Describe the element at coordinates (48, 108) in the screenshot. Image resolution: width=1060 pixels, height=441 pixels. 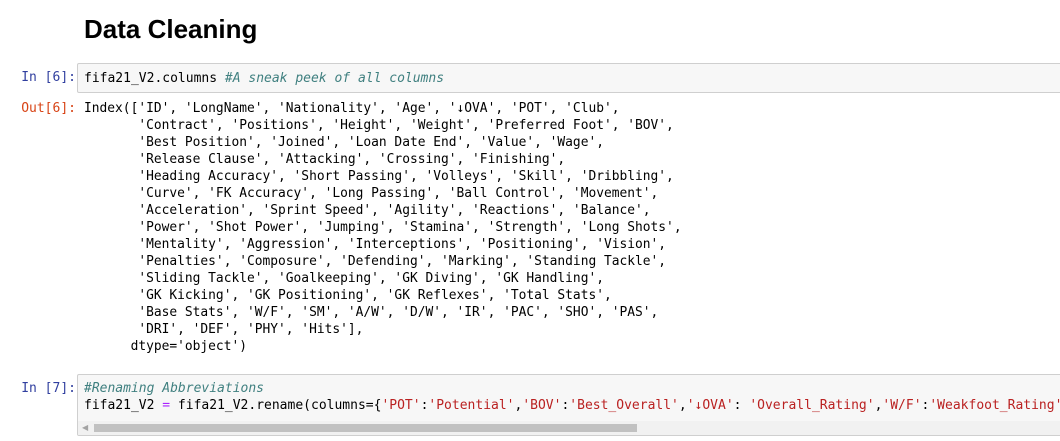
I see `output-prompt-6: Out[6]:` at that location.